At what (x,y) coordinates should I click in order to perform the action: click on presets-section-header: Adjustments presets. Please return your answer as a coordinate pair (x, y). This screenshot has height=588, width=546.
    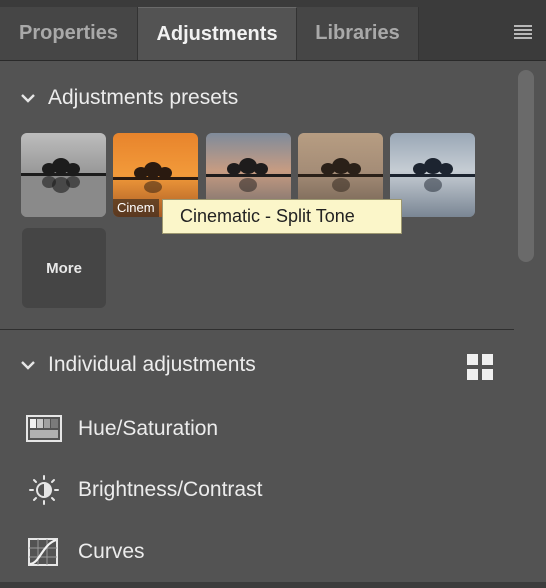
    Looking at the image, I should click on (129, 98).